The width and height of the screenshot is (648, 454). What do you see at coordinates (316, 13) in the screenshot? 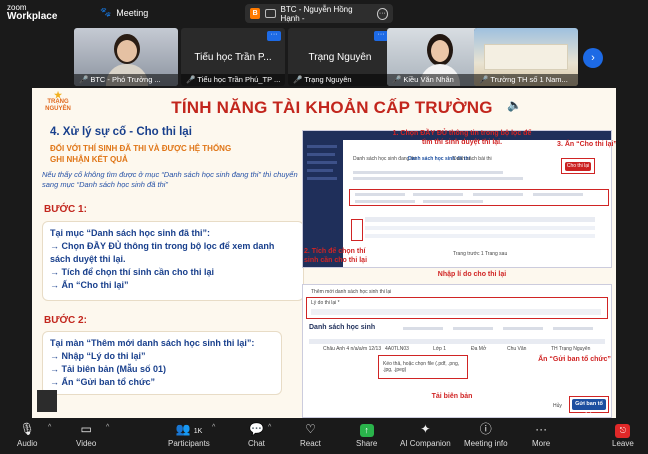
I see `sharer-title: BTC - Nguyễn Hồng Hạnh -` at bounding box center [316, 13].